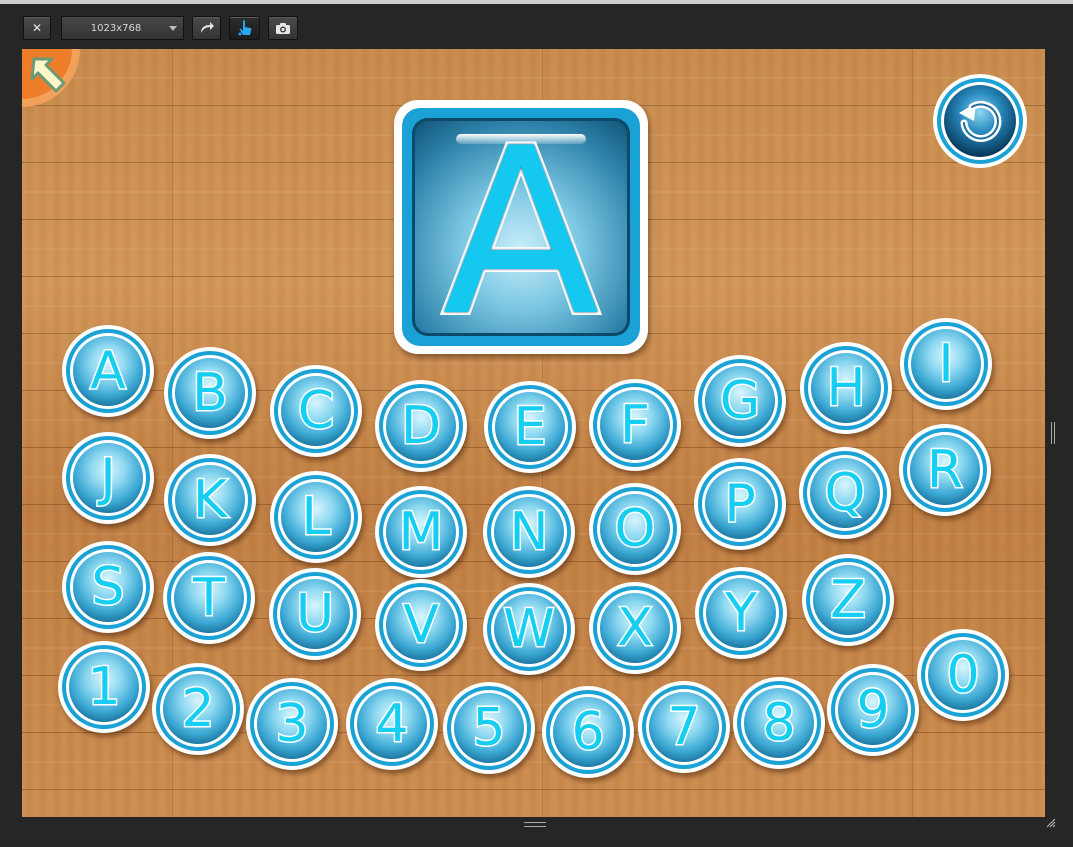 This screenshot has width=1073, height=847. I want to click on key-label: E, so click(530, 427).